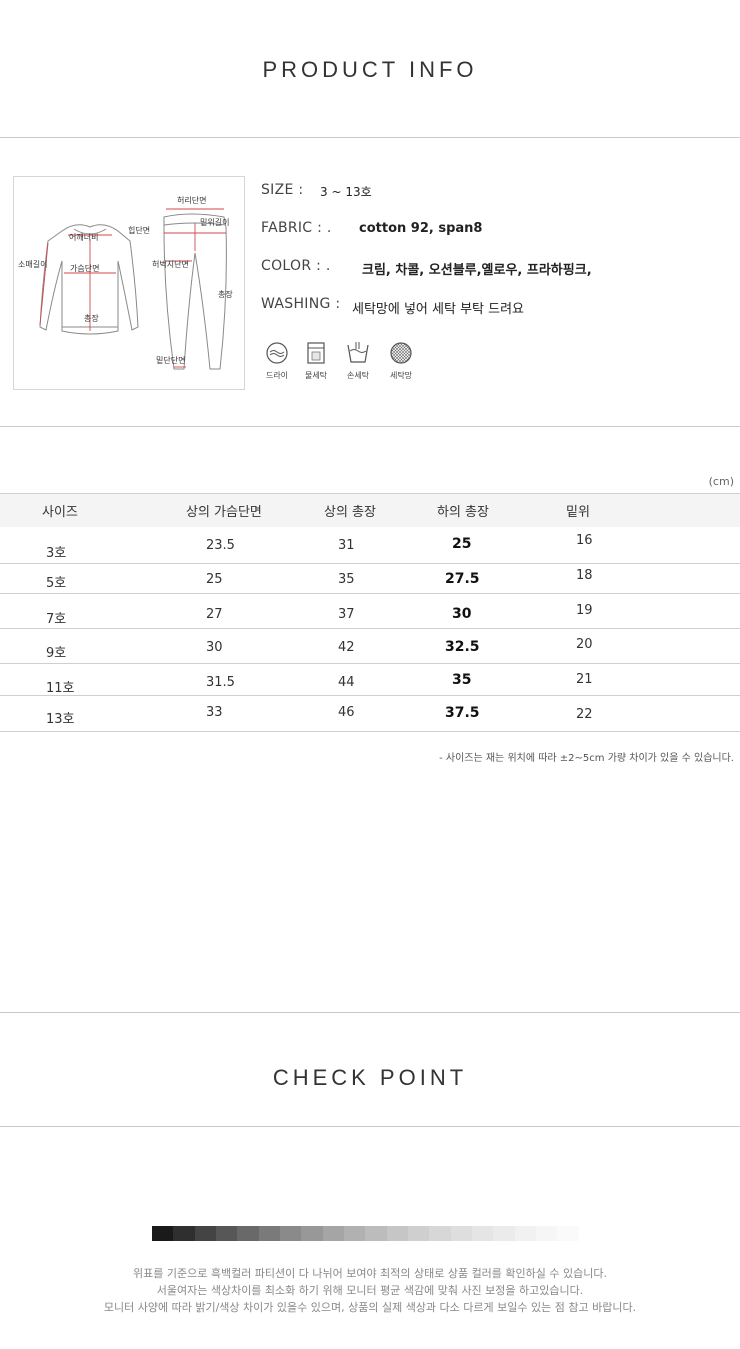 The image size is (740, 1349). I want to click on table-cell: 27, so click(214, 614).